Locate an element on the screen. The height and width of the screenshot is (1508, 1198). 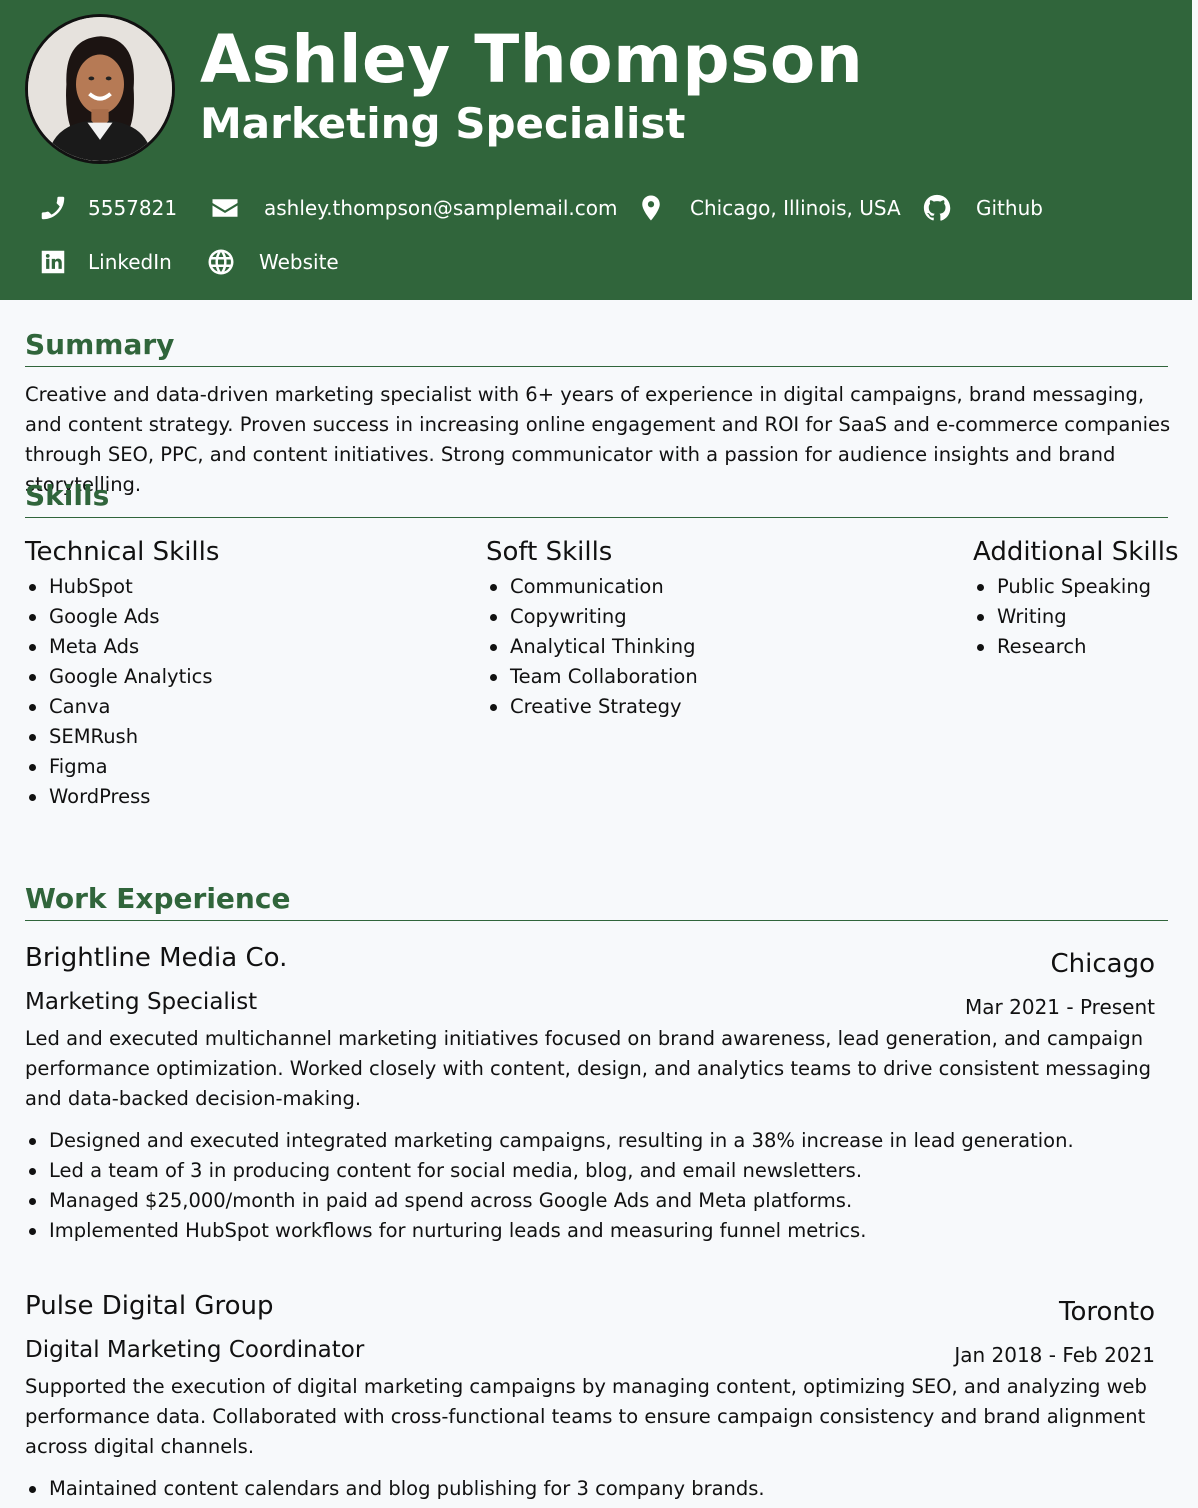
contact-email: ashley.thompson@samplemail.com is located at coordinates (412, 208).